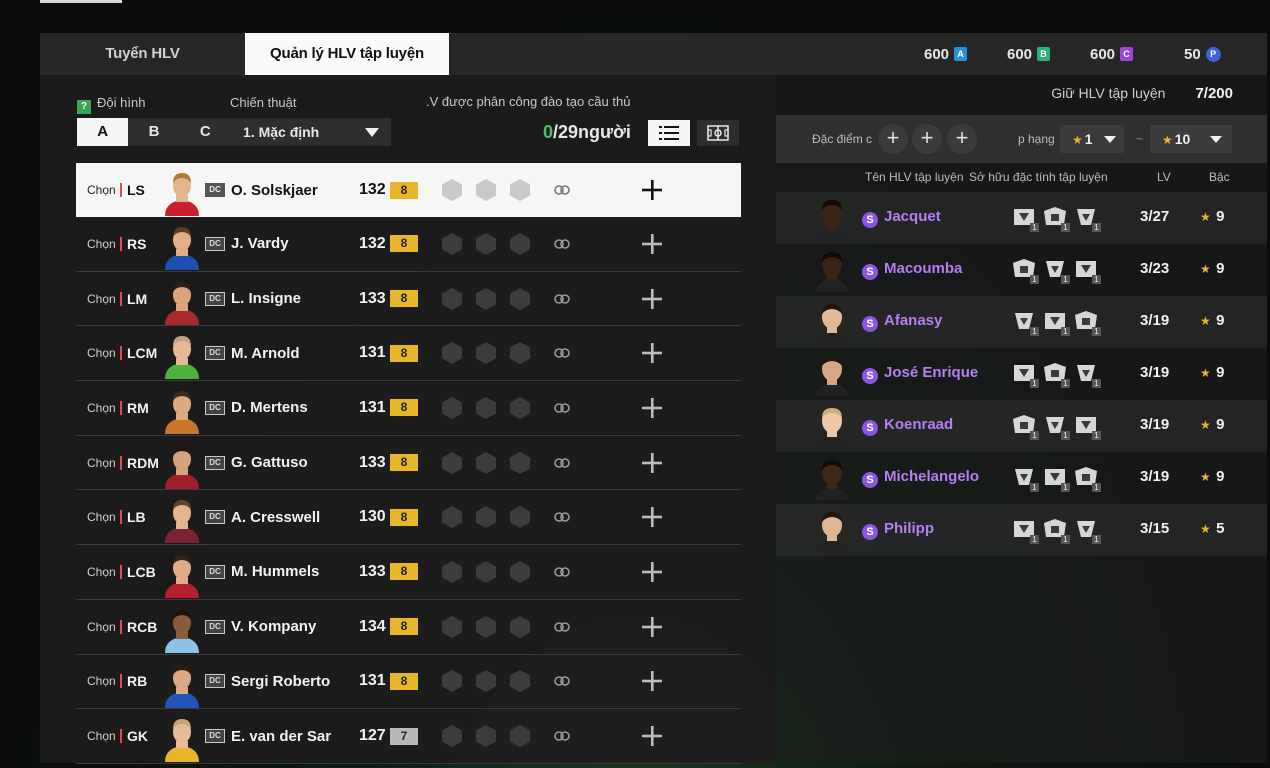 This screenshot has height=768, width=1270. What do you see at coordinates (347, 54) in the screenshot?
I see `tab-manage-coaches: Quản lý HLV tập luyện` at bounding box center [347, 54].